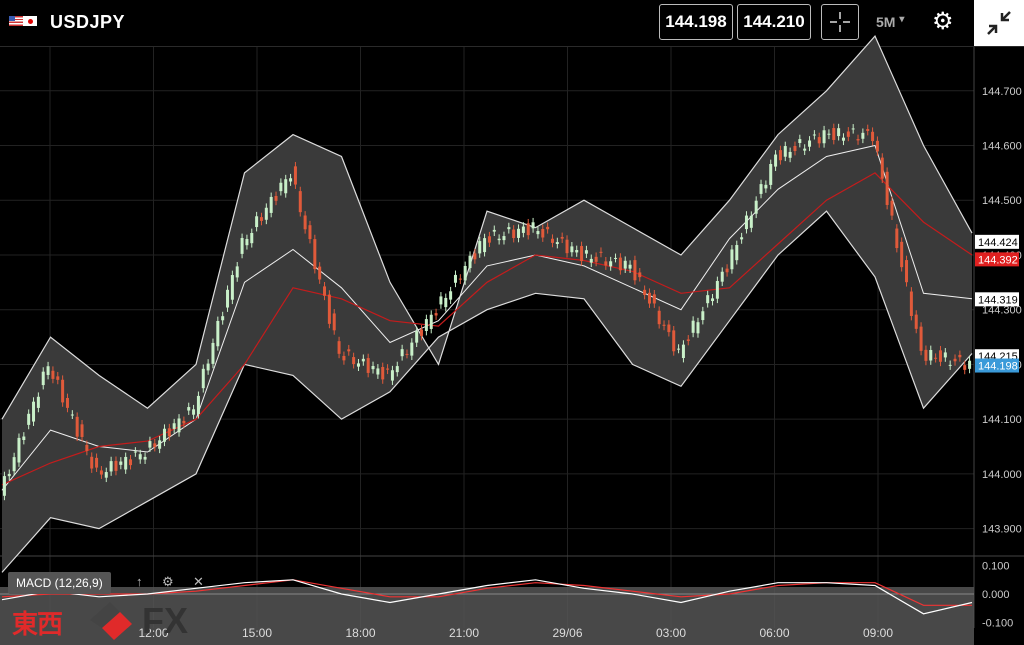 Image resolution: width=1024 pixels, height=645 pixels. Describe the element at coordinates (257, 633) in the screenshot. I see `x-tick-label: 15:00` at that location.